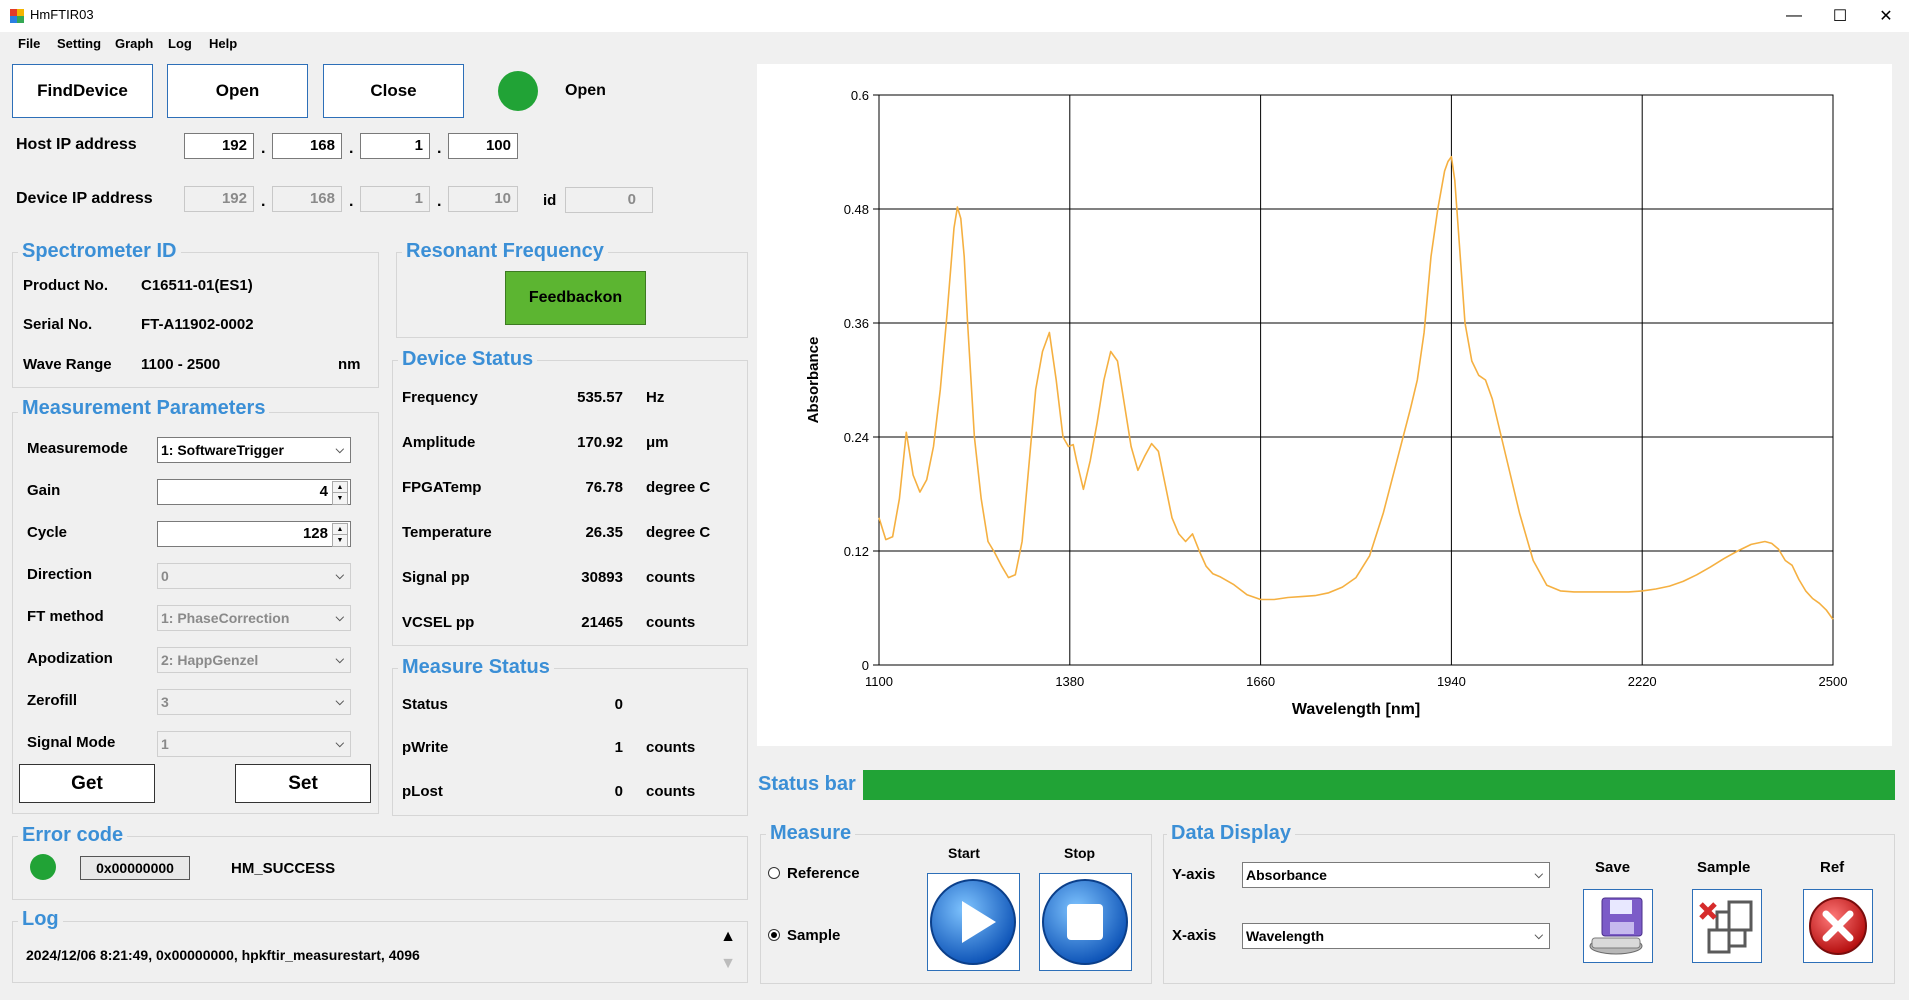 Image resolution: width=1909 pixels, height=1000 pixels. Describe the element at coordinates (303, 783) in the screenshot. I see `set-button: Set` at that location.